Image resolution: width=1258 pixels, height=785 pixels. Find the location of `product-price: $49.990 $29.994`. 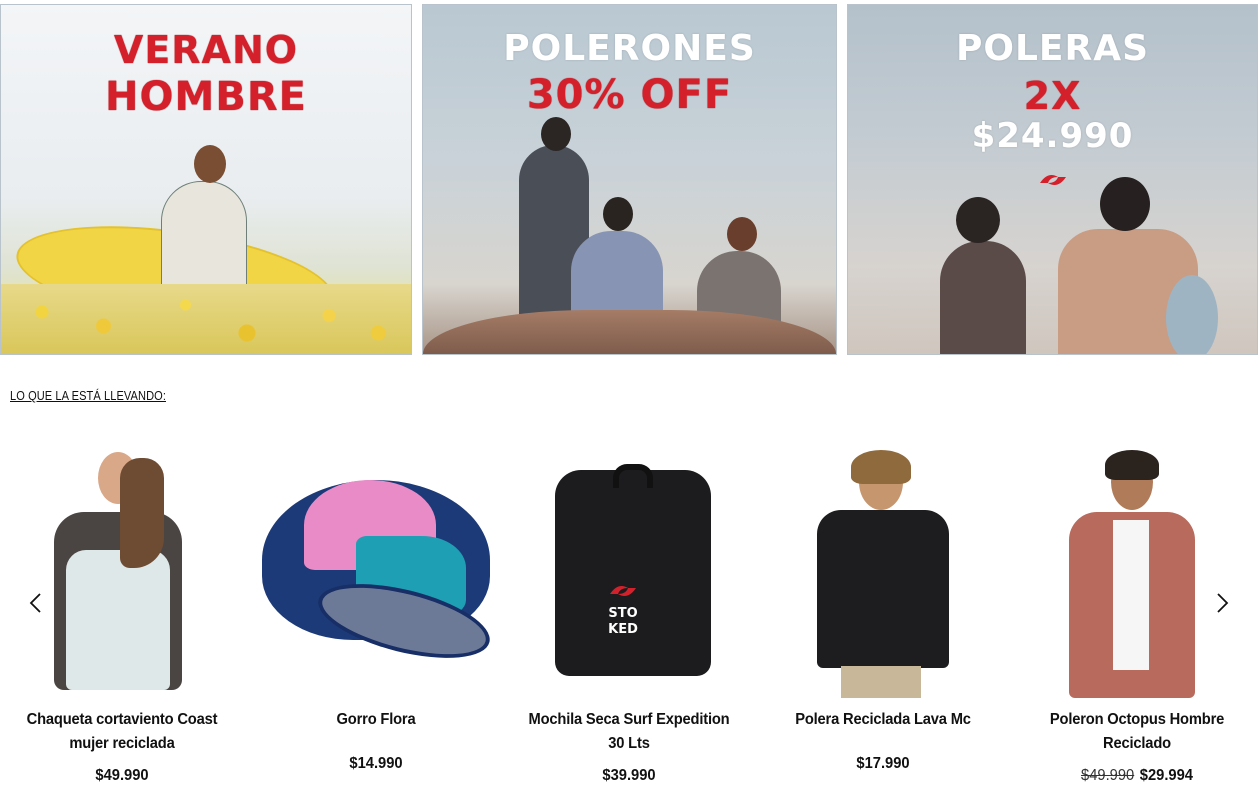

product-price: $49.990 $29.994 is located at coordinates (1137, 774).